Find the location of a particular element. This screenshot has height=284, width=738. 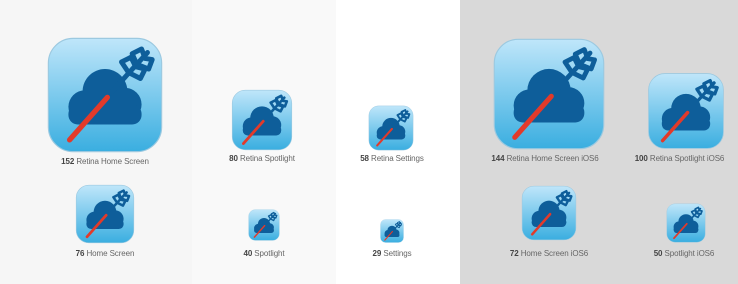

icon-label-100: 100 Retina Spotlight iOS6 is located at coordinates (679, 158).